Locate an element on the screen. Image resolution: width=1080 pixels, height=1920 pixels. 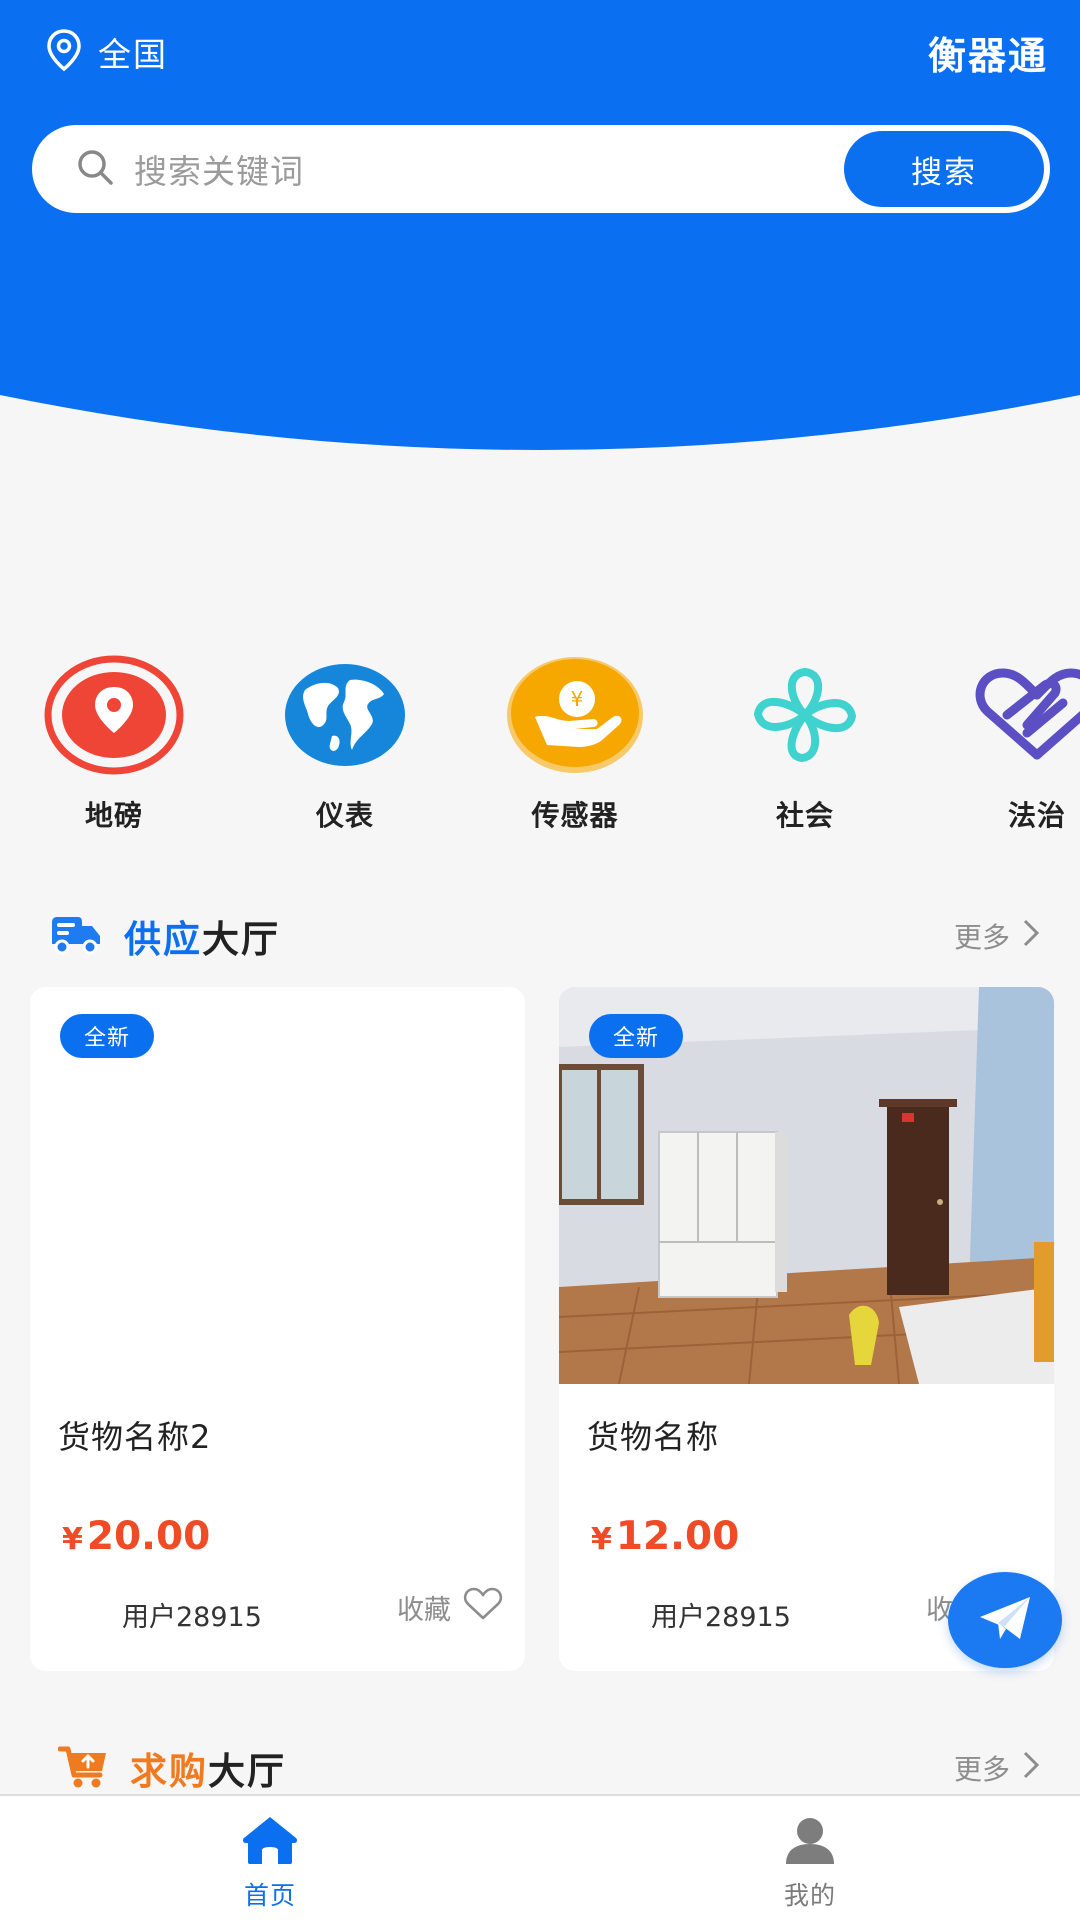
favorite-button: 收藏 is located at coordinates (450, 1607).